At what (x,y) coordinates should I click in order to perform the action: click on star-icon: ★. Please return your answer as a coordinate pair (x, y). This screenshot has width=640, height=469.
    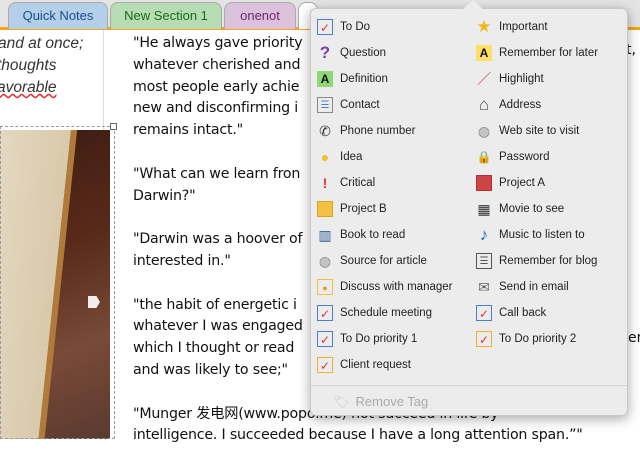
    Looking at the image, I should click on (484, 26).